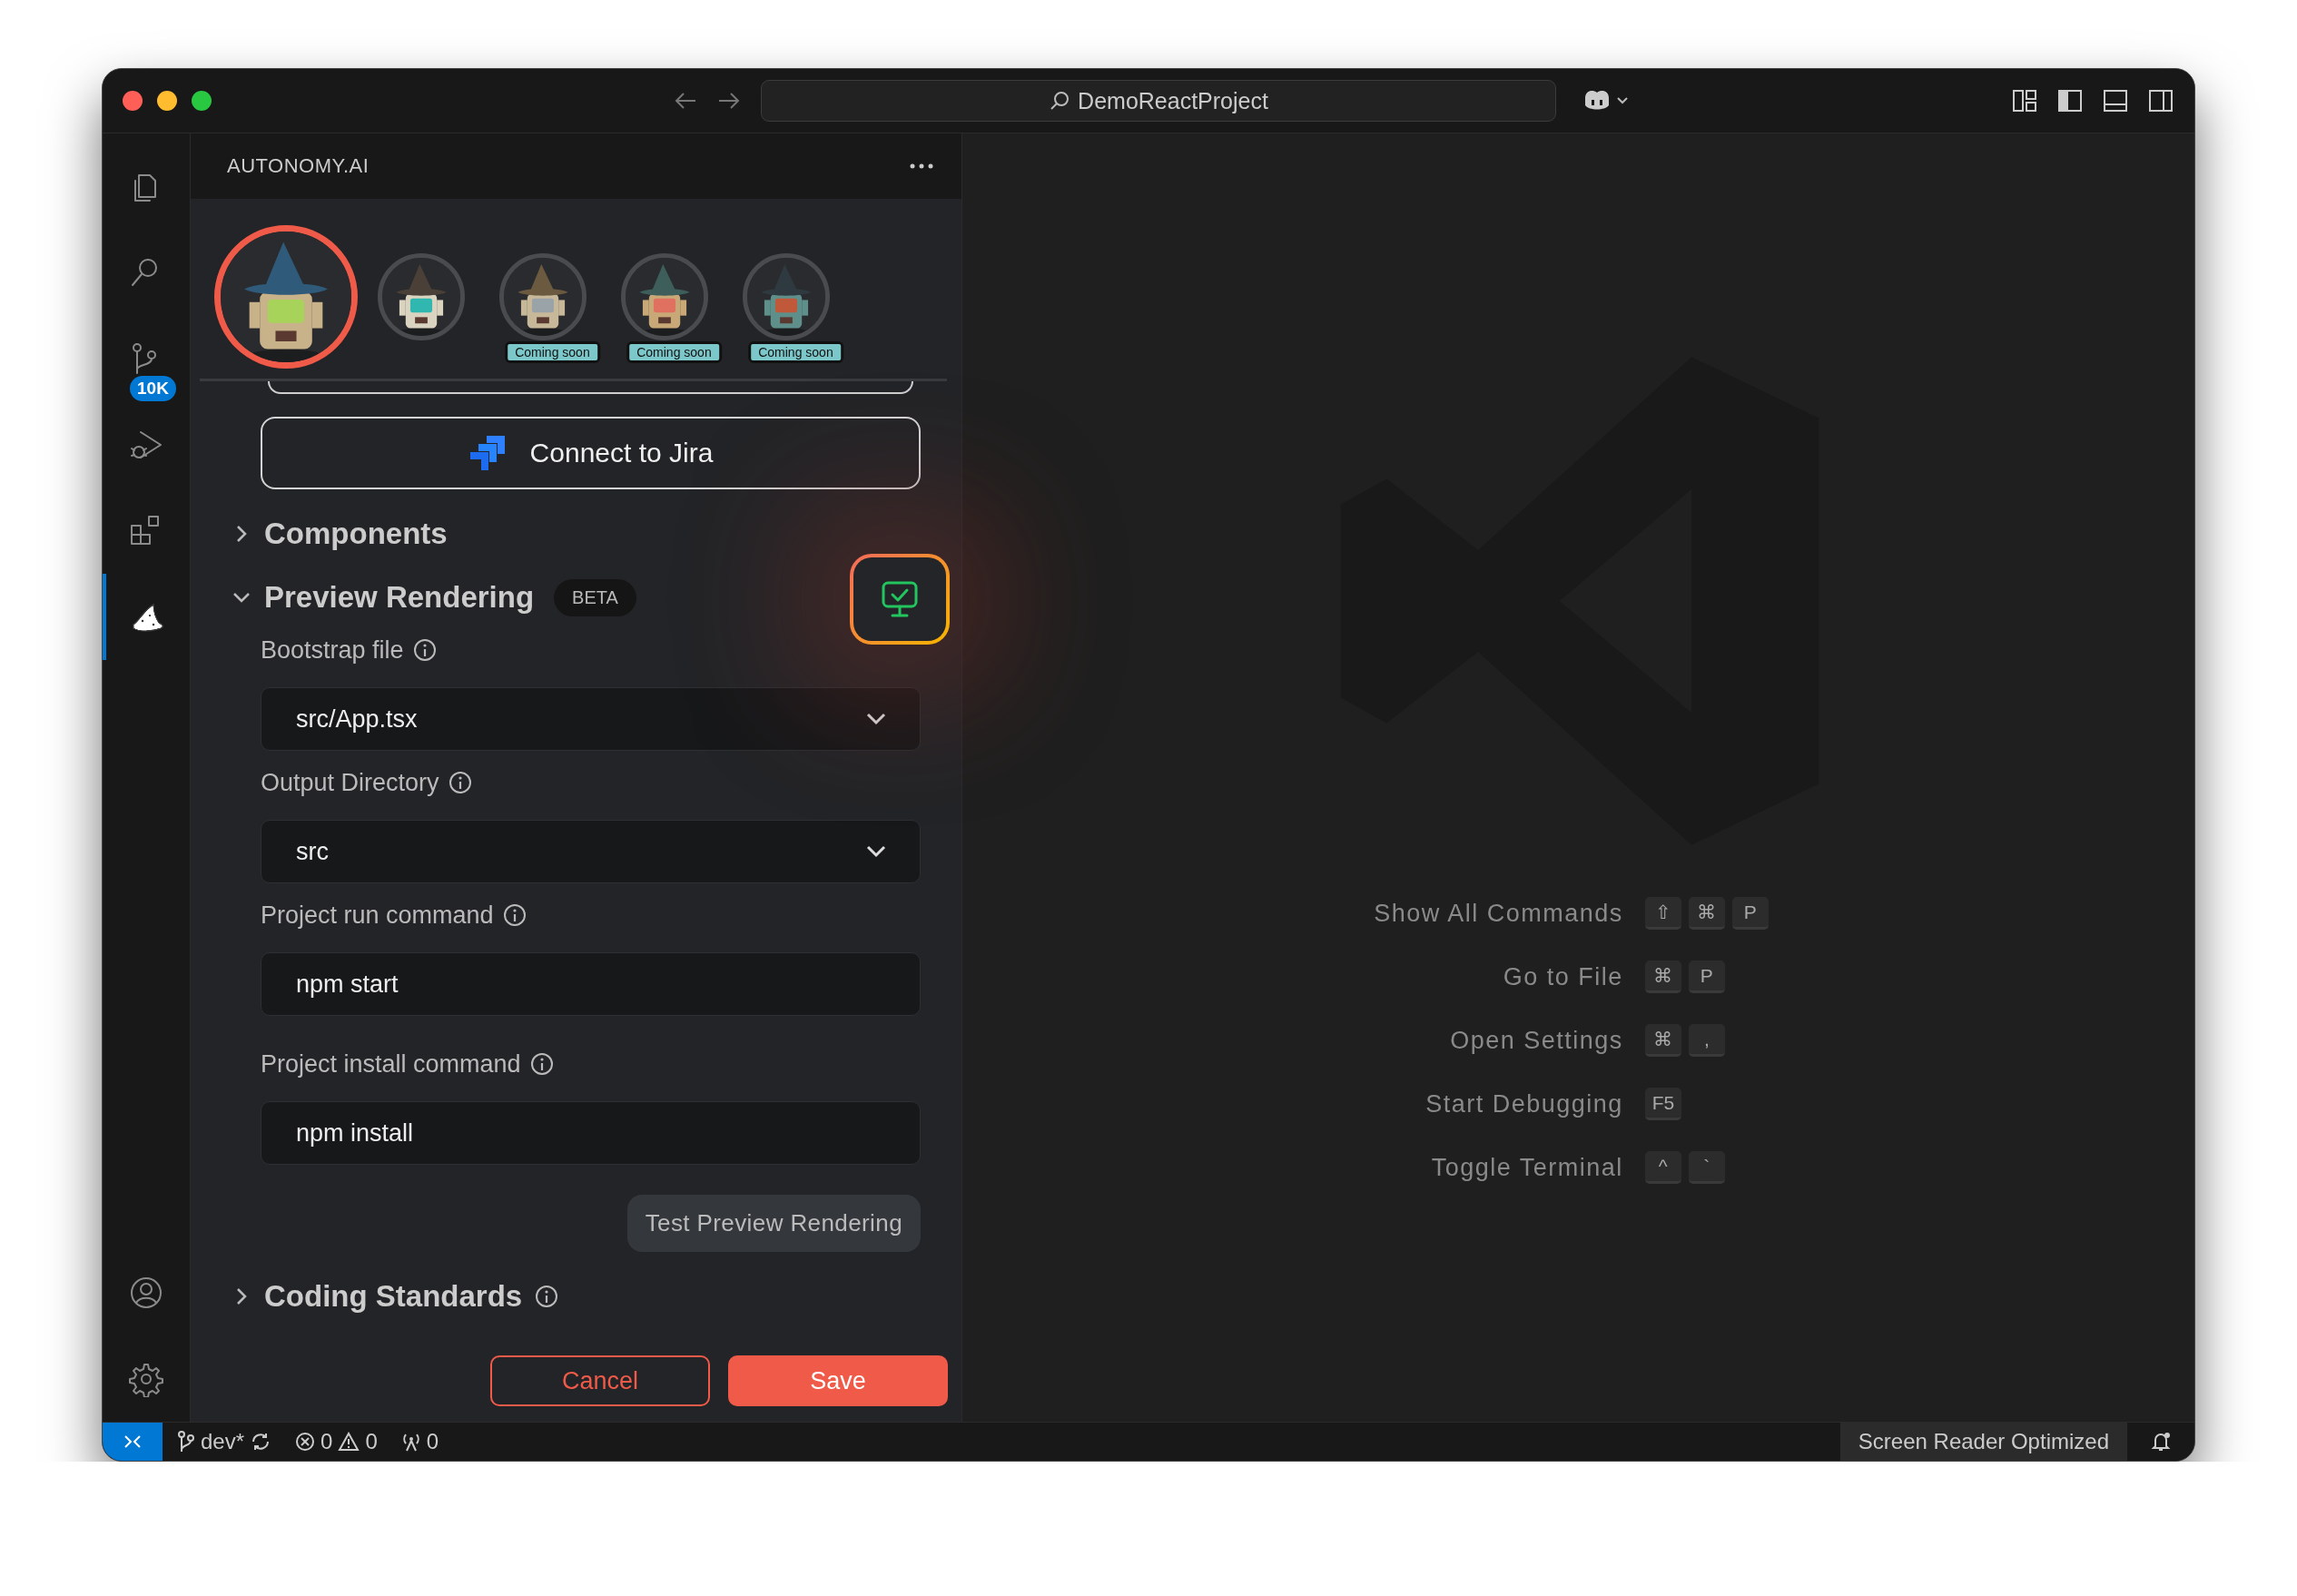  What do you see at coordinates (600, 1380) in the screenshot?
I see `cancel-button: Cancel` at bounding box center [600, 1380].